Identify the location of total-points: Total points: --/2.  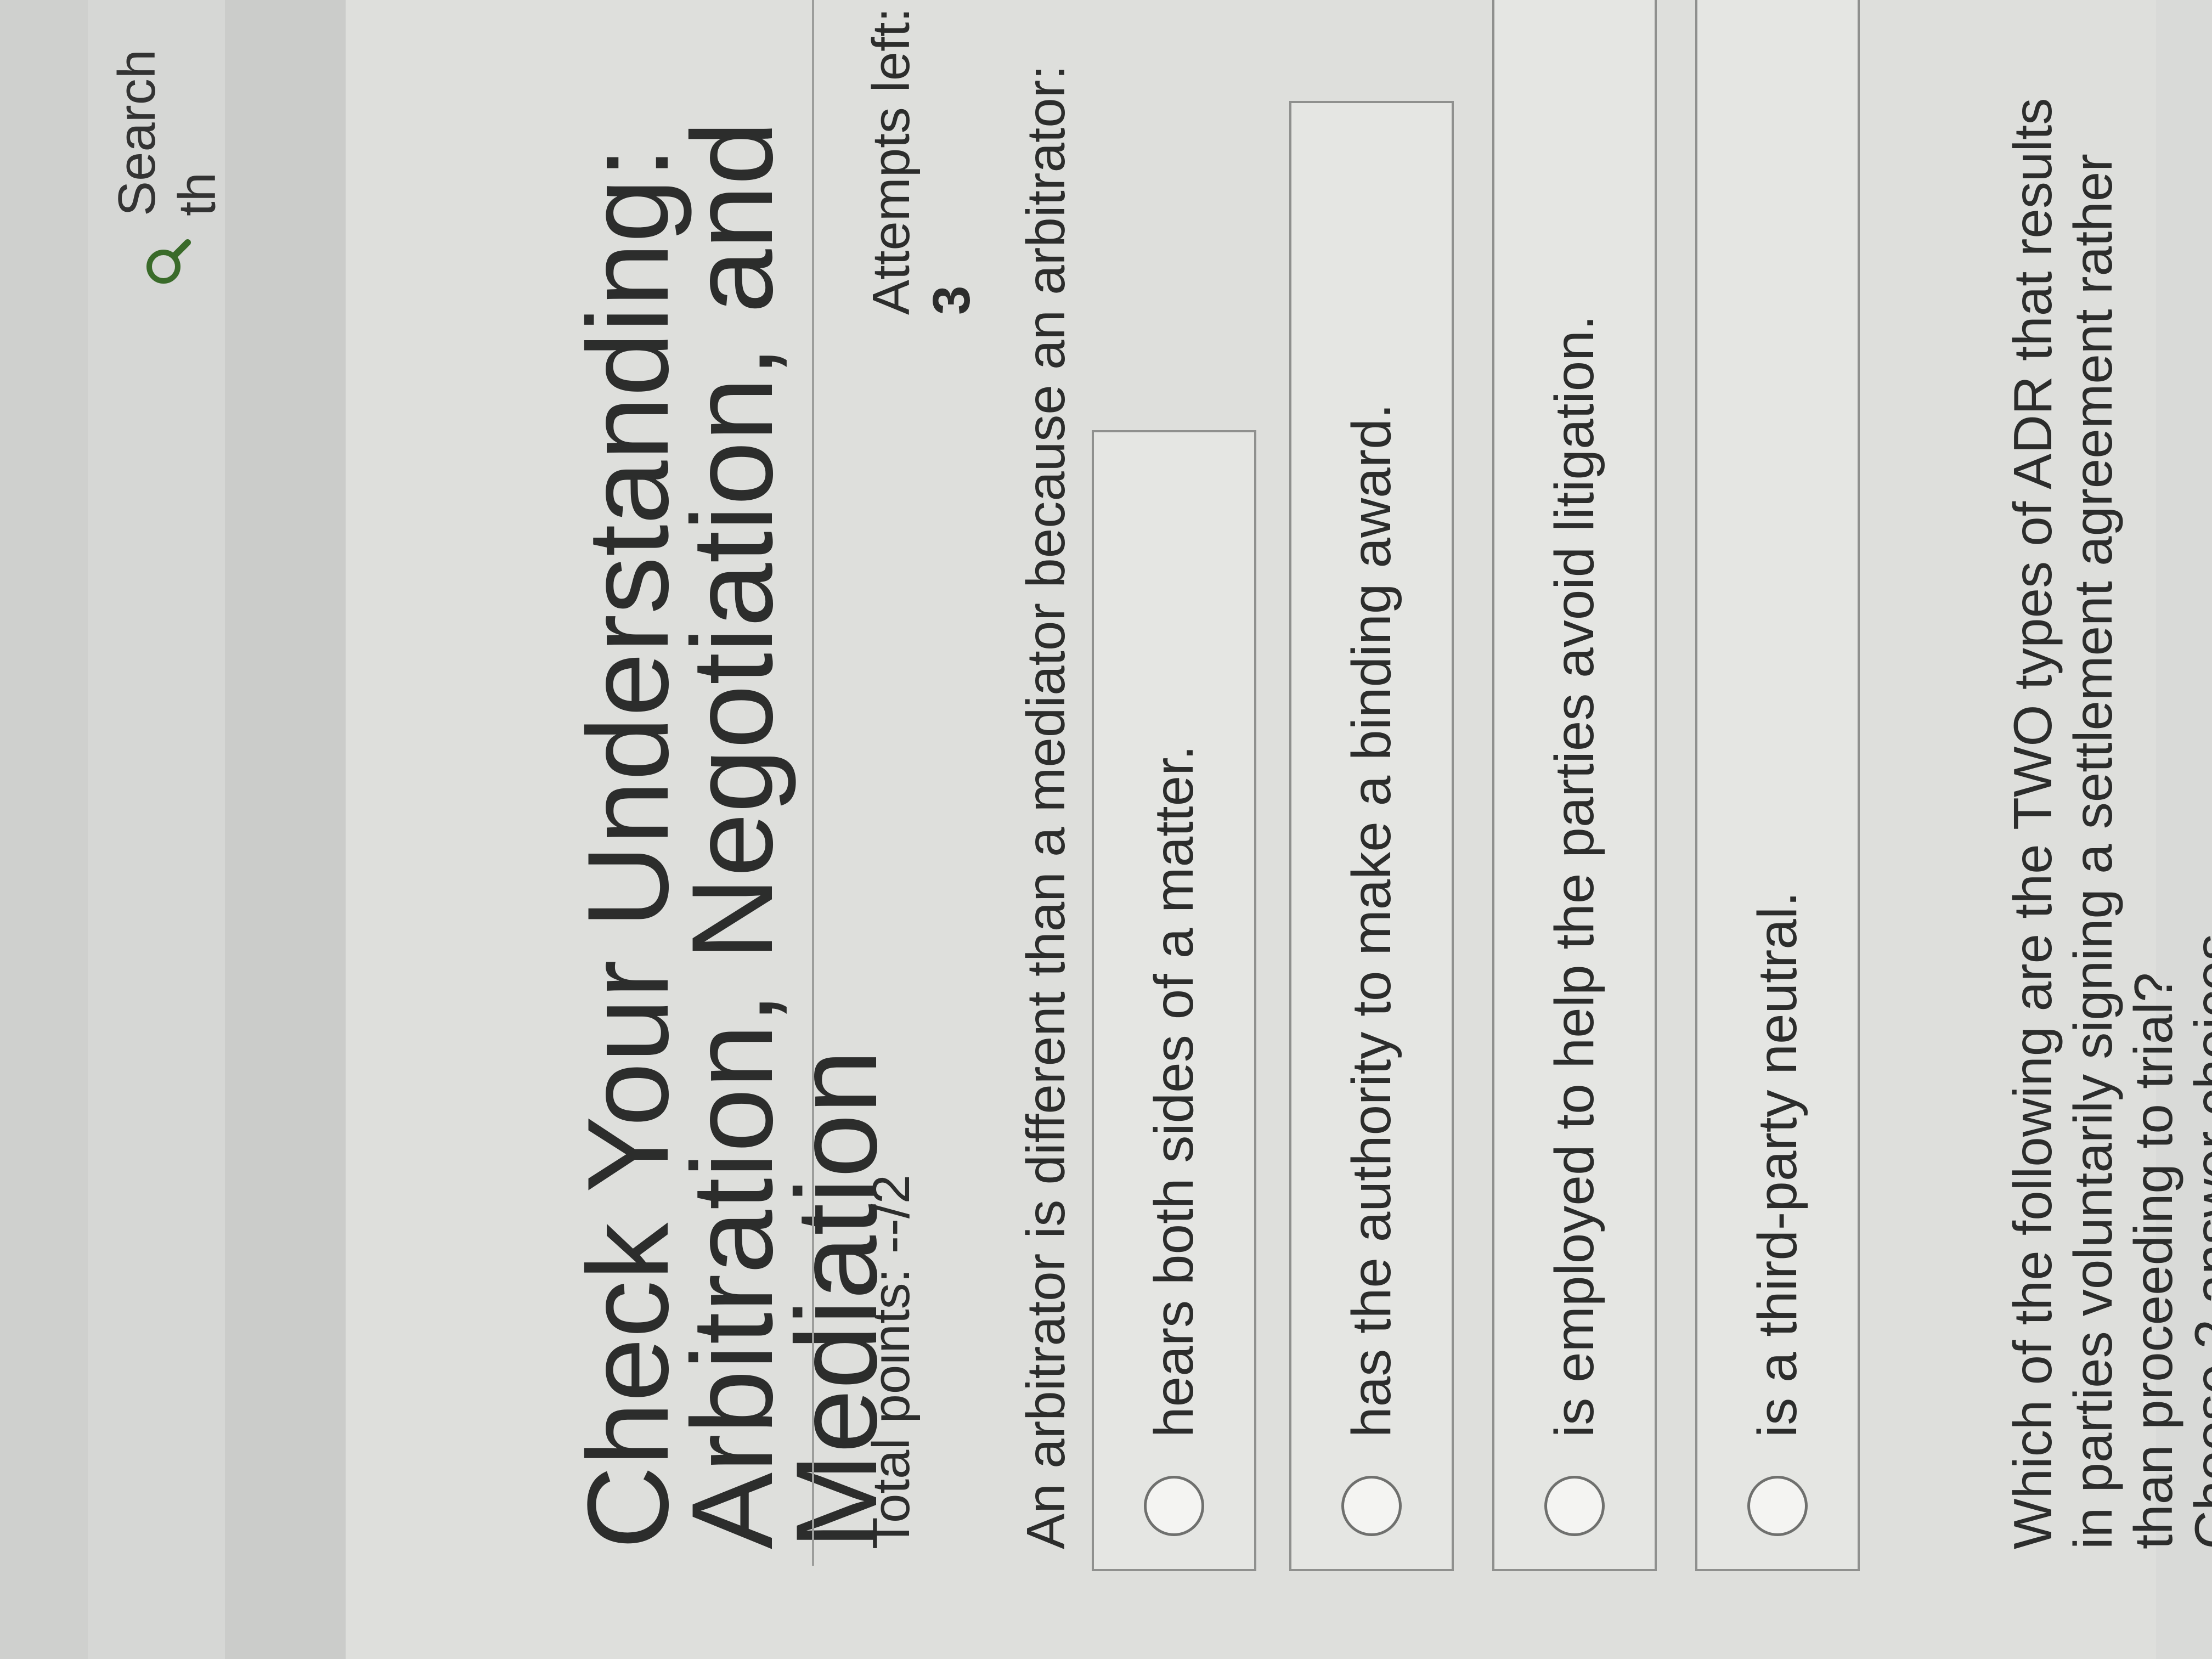
(892, 1362).